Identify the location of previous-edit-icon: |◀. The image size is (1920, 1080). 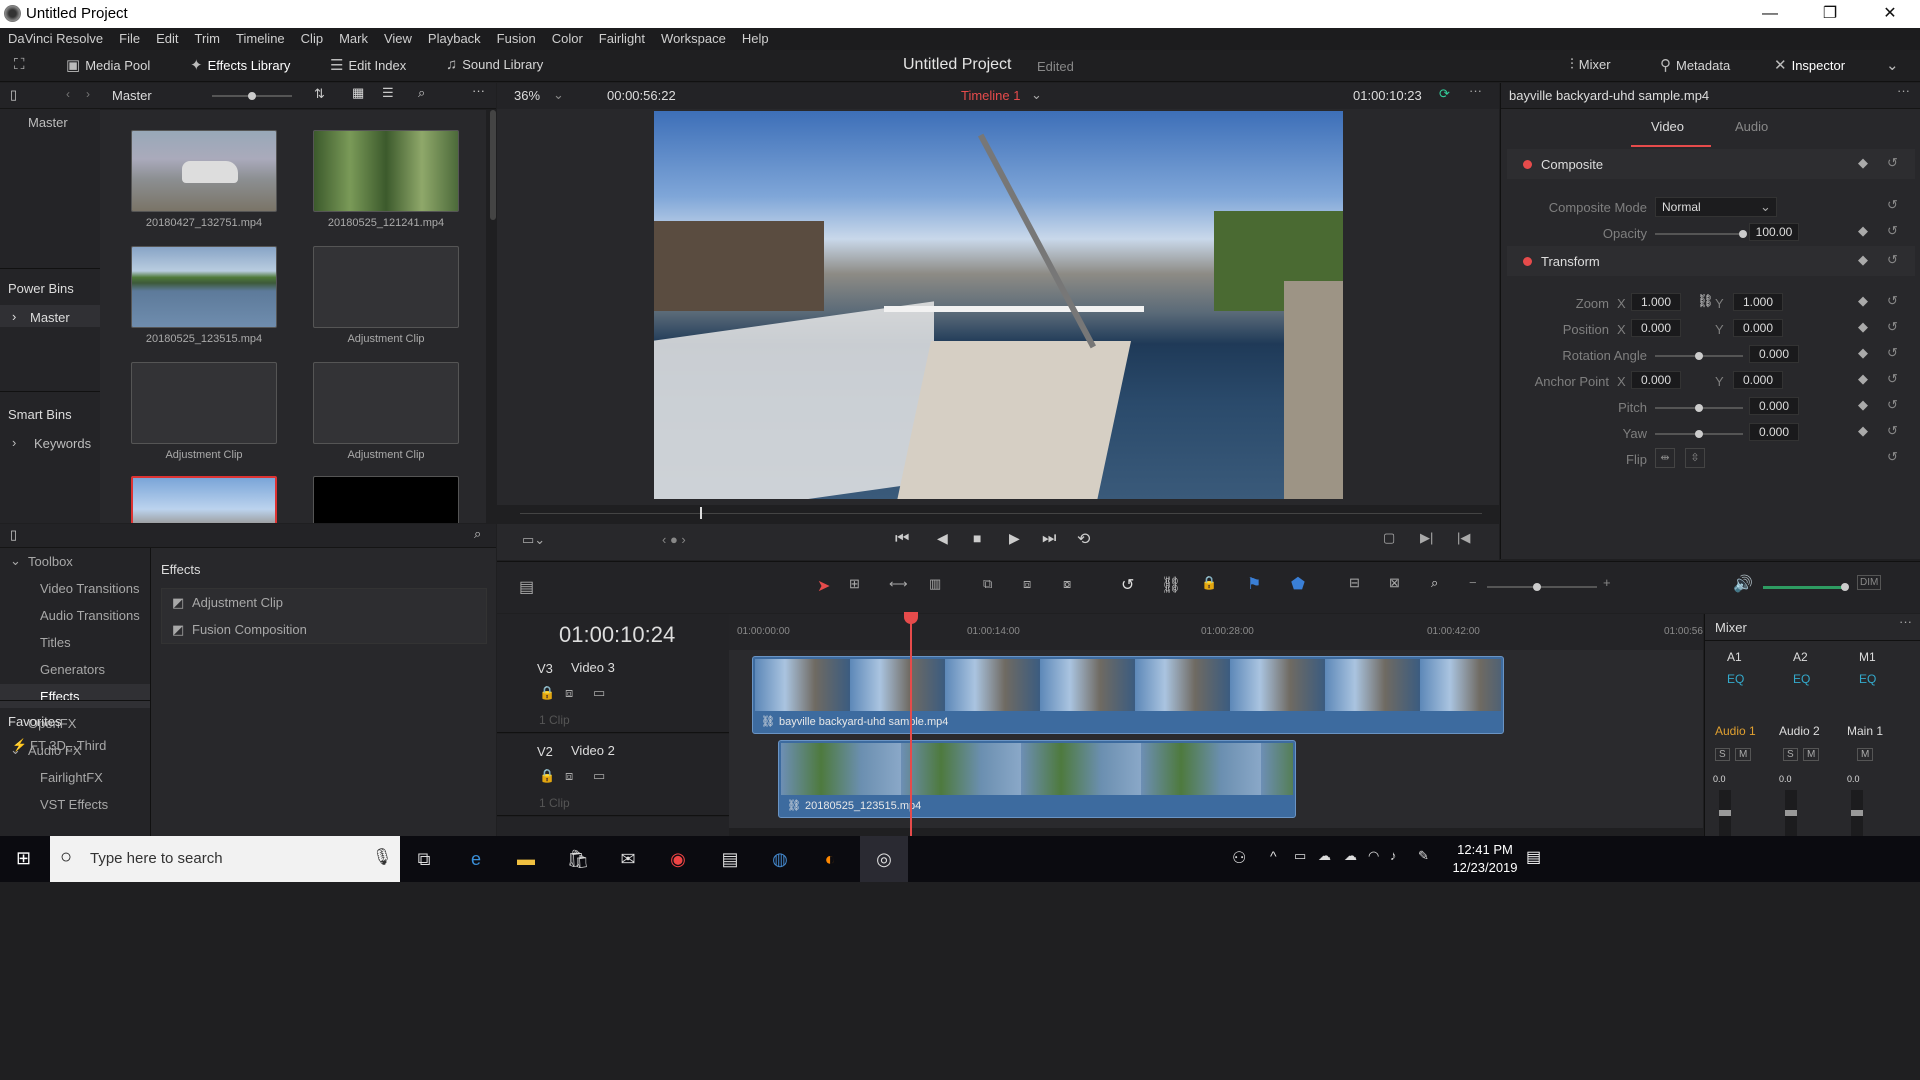
(1463, 538).